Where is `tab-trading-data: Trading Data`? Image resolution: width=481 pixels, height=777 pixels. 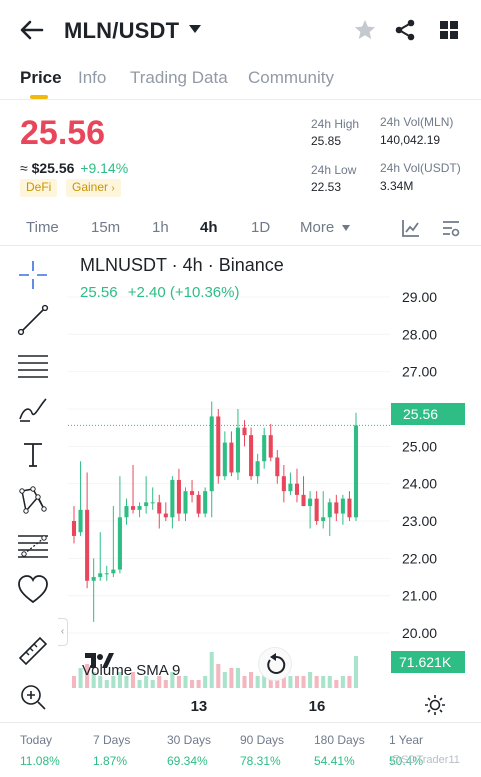
tab-trading-data: Trading Data is located at coordinates (179, 78).